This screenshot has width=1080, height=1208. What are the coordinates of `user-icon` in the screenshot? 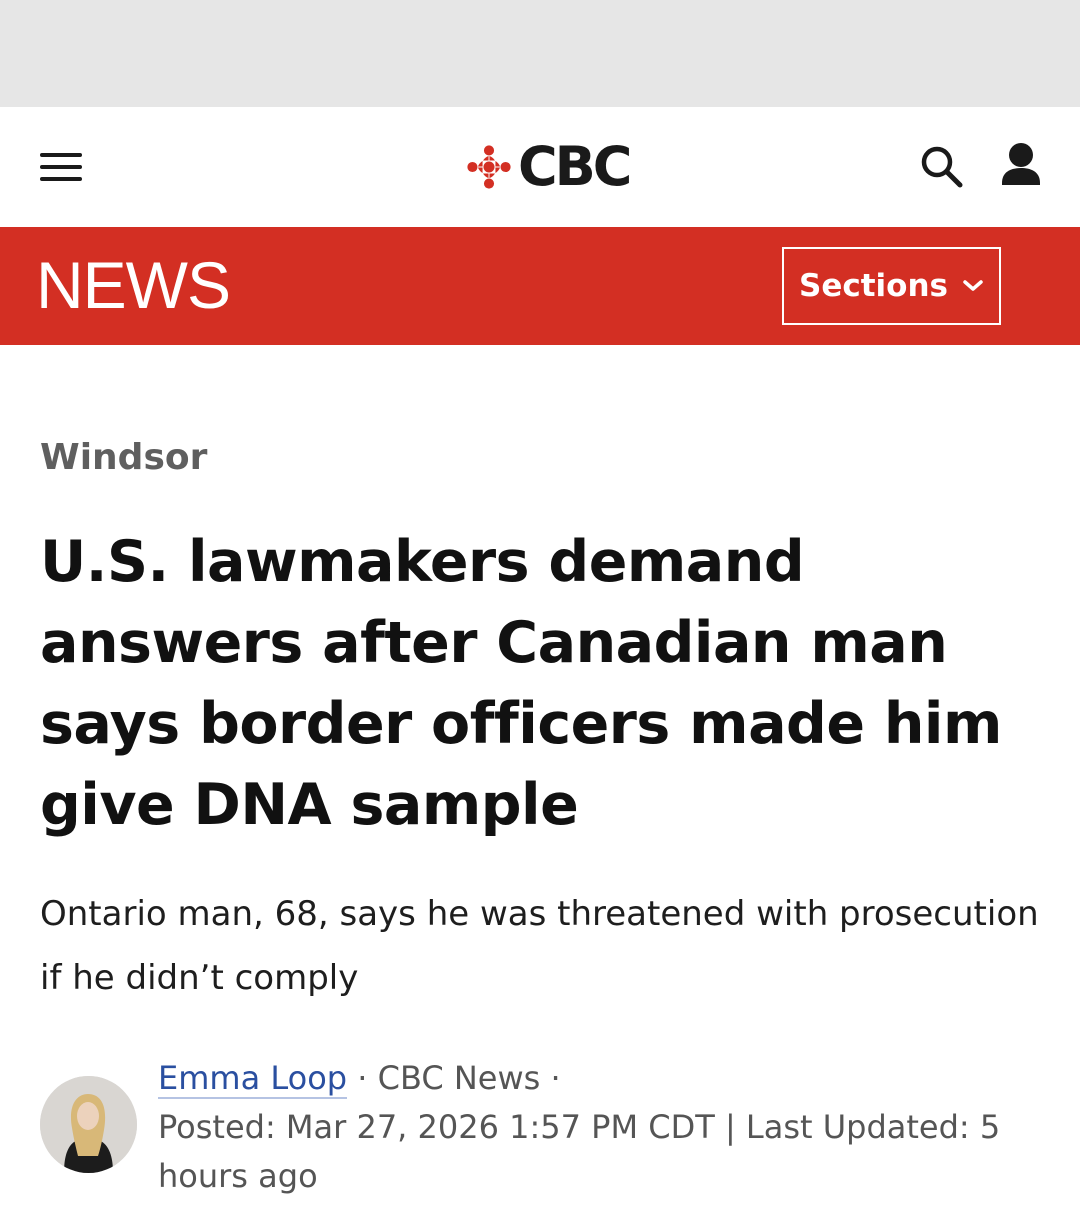 It's located at (1021, 164).